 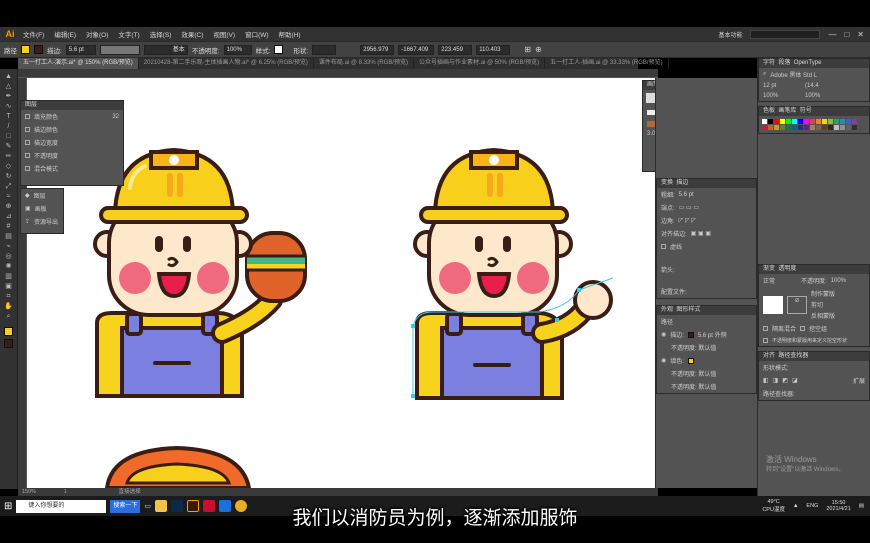 I want to click on fill-color-box, so click(x=8, y=331).